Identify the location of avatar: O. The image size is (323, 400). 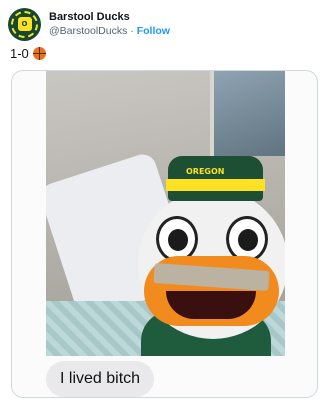
(24, 24).